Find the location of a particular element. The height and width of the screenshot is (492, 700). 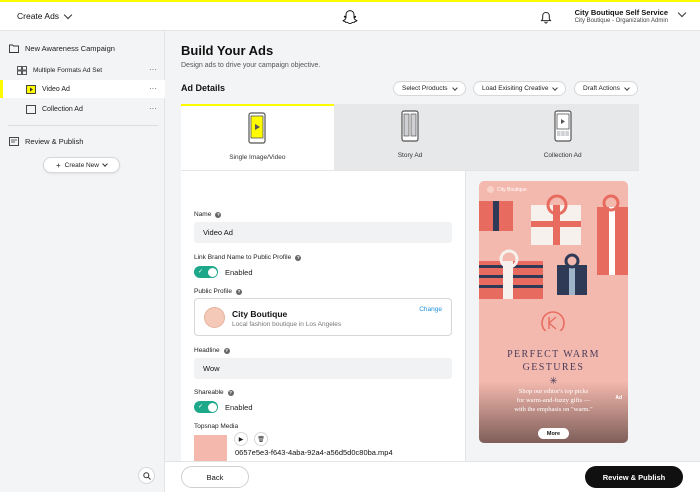

shareable-toggle-row: ✓ Enabled is located at coordinates (223, 407).